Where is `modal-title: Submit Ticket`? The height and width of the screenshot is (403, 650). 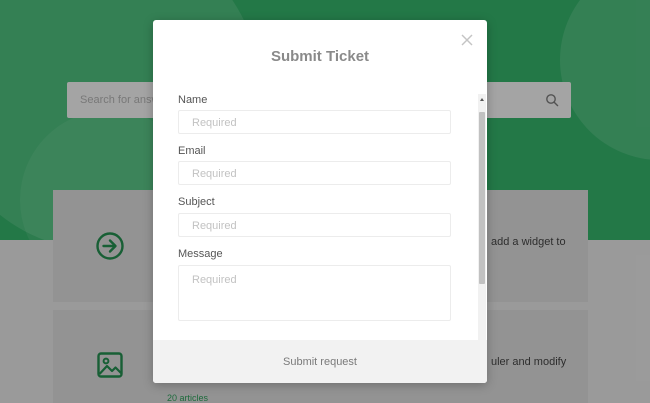
modal-title: Submit Ticket is located at coordinates (320, 56).